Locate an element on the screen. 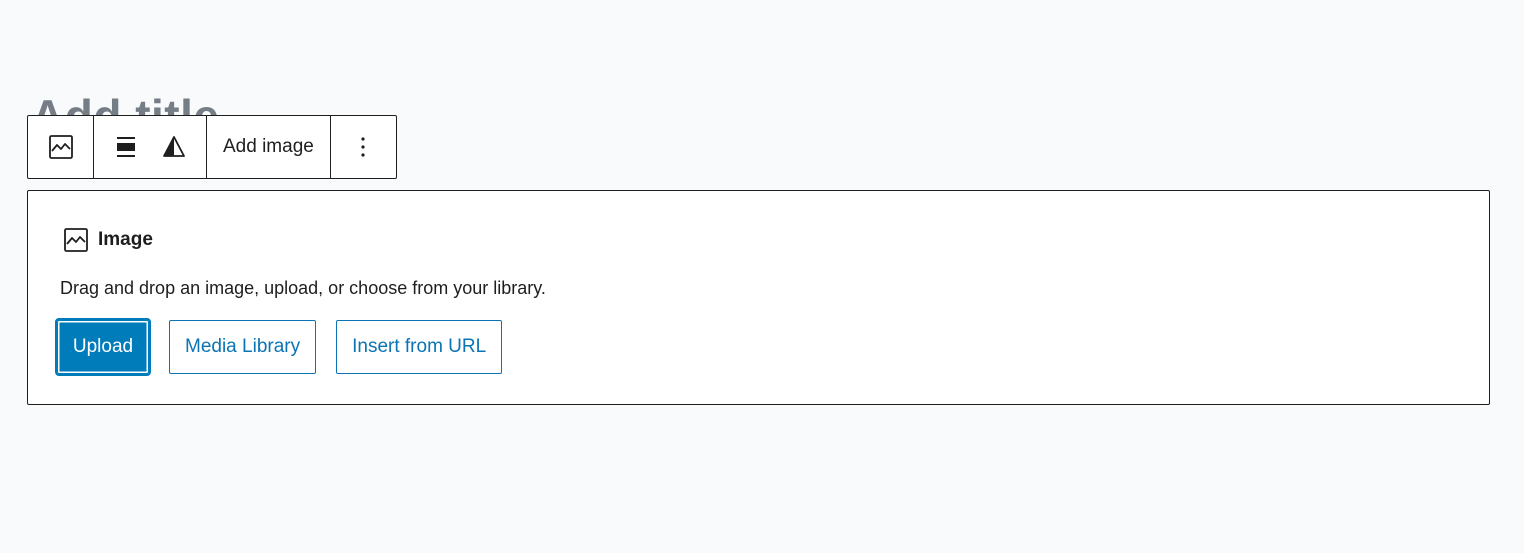 This screenshot has width=1524, height=553. more-options-group is located at coordinates (363, 147).